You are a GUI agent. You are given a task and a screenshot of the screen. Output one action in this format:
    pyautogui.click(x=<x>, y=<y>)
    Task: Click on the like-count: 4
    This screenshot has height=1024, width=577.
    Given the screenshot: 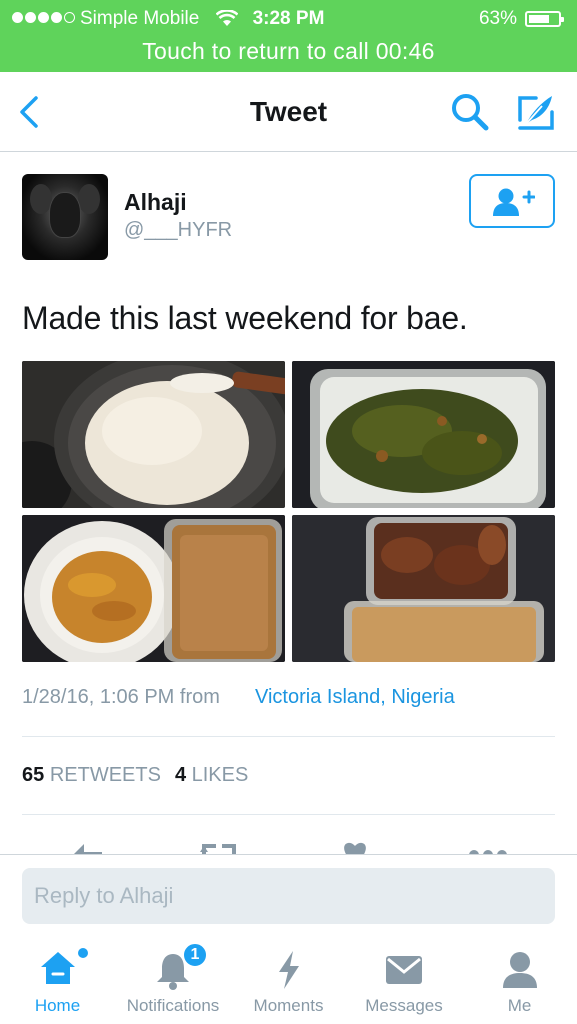 What is the action you would take?
    pyautogui.click(x=180, y=775)
    